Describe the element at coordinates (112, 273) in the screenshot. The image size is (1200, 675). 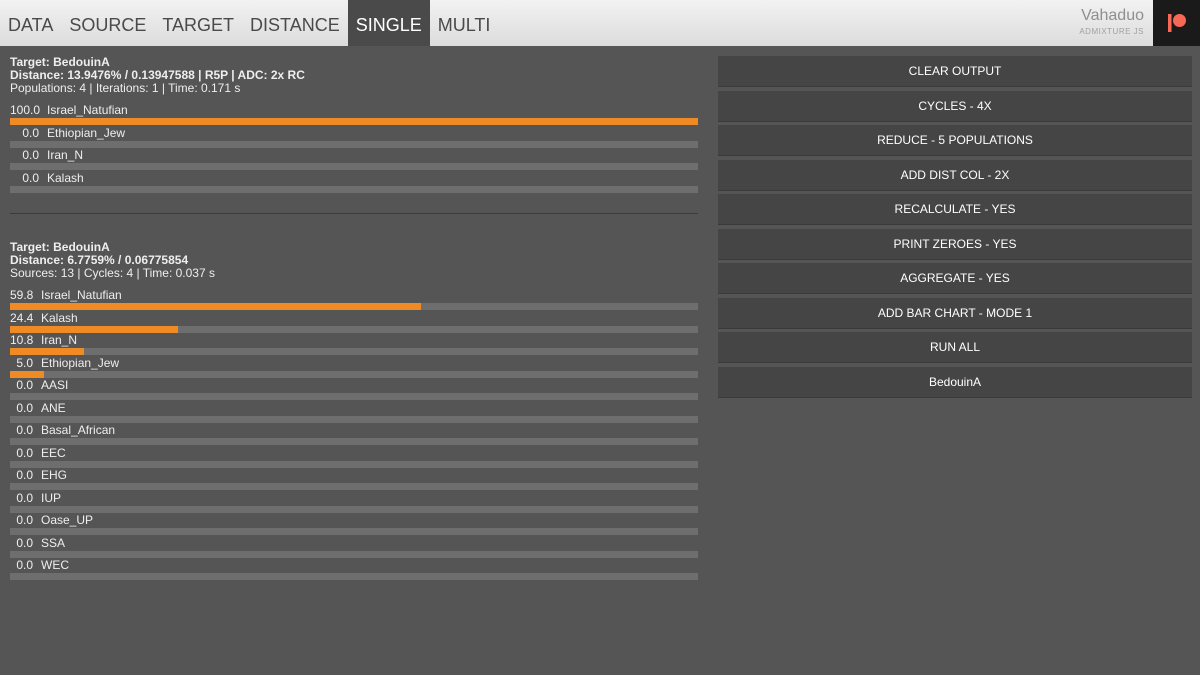
I see `info-line: Sources: 13 | Cycles: 4 | Time: 0.037 s` at that location.